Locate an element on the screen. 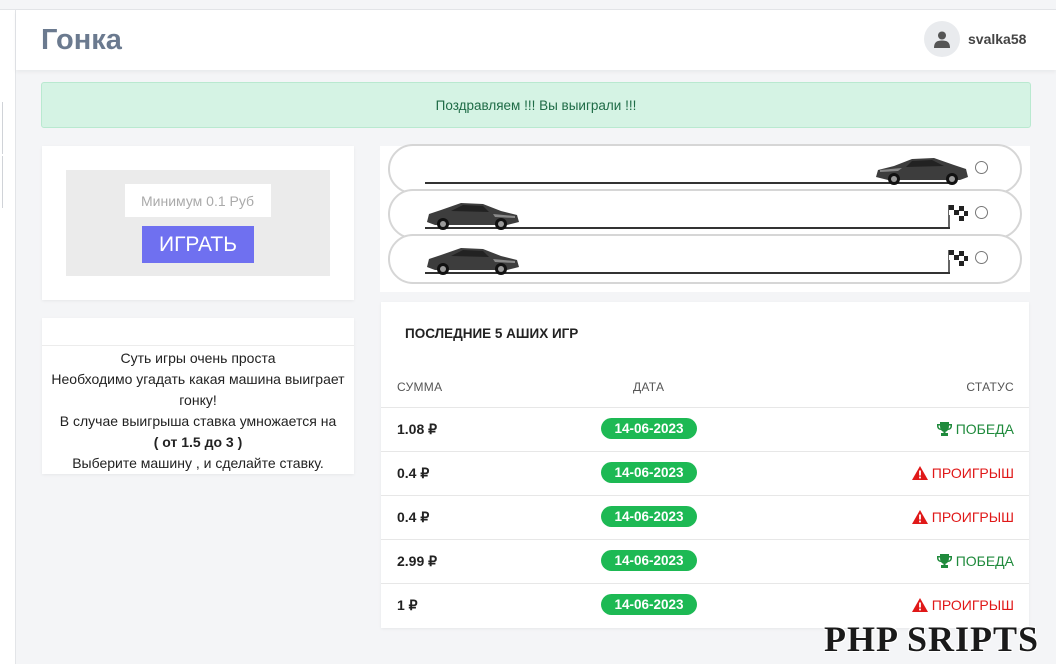 The image size is (1056, 664). play-button: ИГРАТЬ is located at coordinates (198, 244).